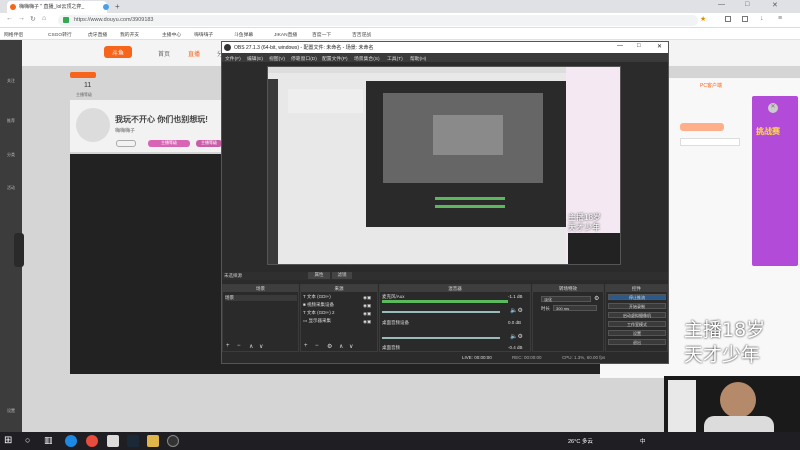 This screenshot has height=450, width=800. I want to click on transition-settings-icon: ⚙, so click(596, 298).